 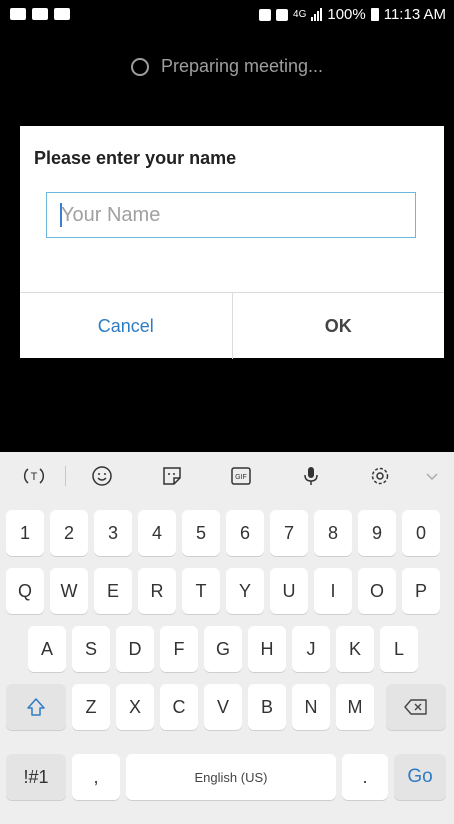 I want to click on dialog-title: Please enter your name, so click(x=135, y=158).